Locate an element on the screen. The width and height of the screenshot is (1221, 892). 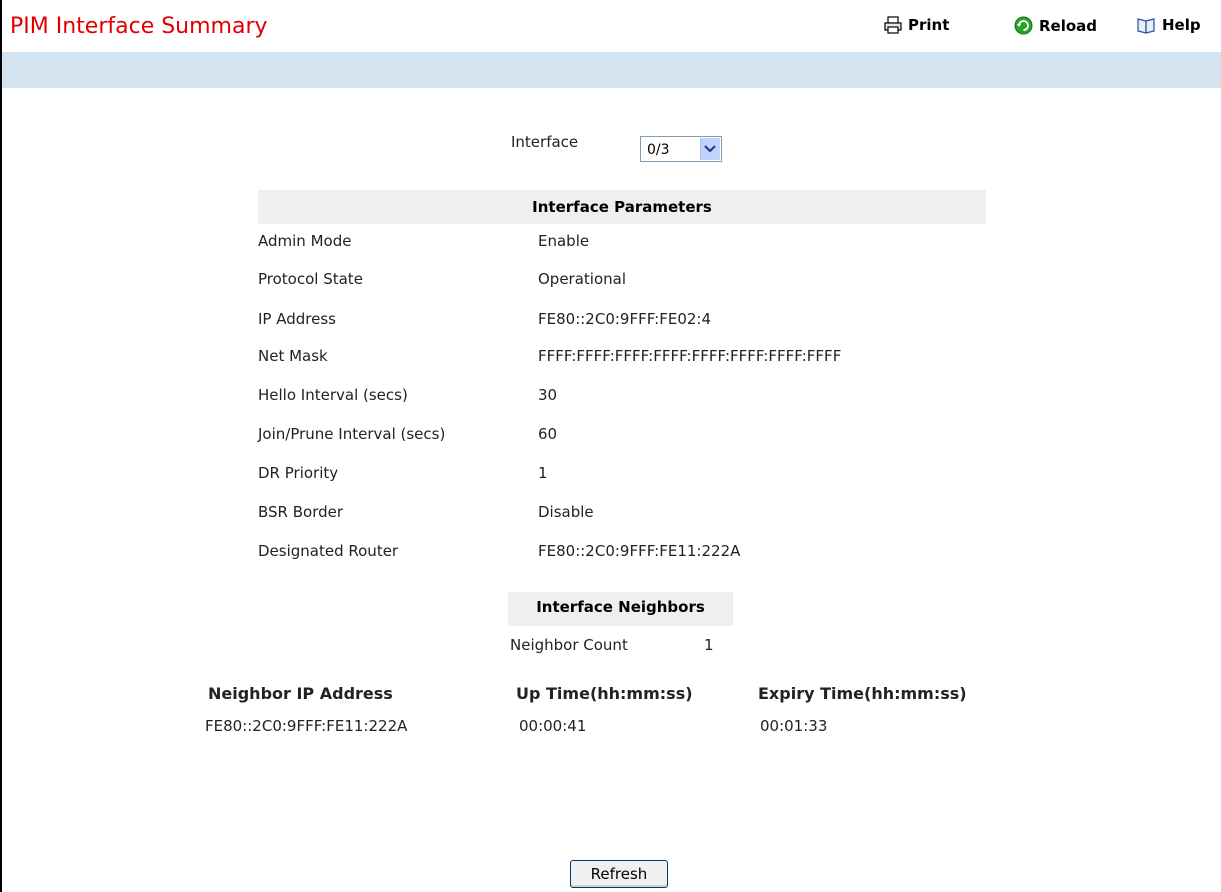
param-label: BSR Border is located at coordinates (301, 512).